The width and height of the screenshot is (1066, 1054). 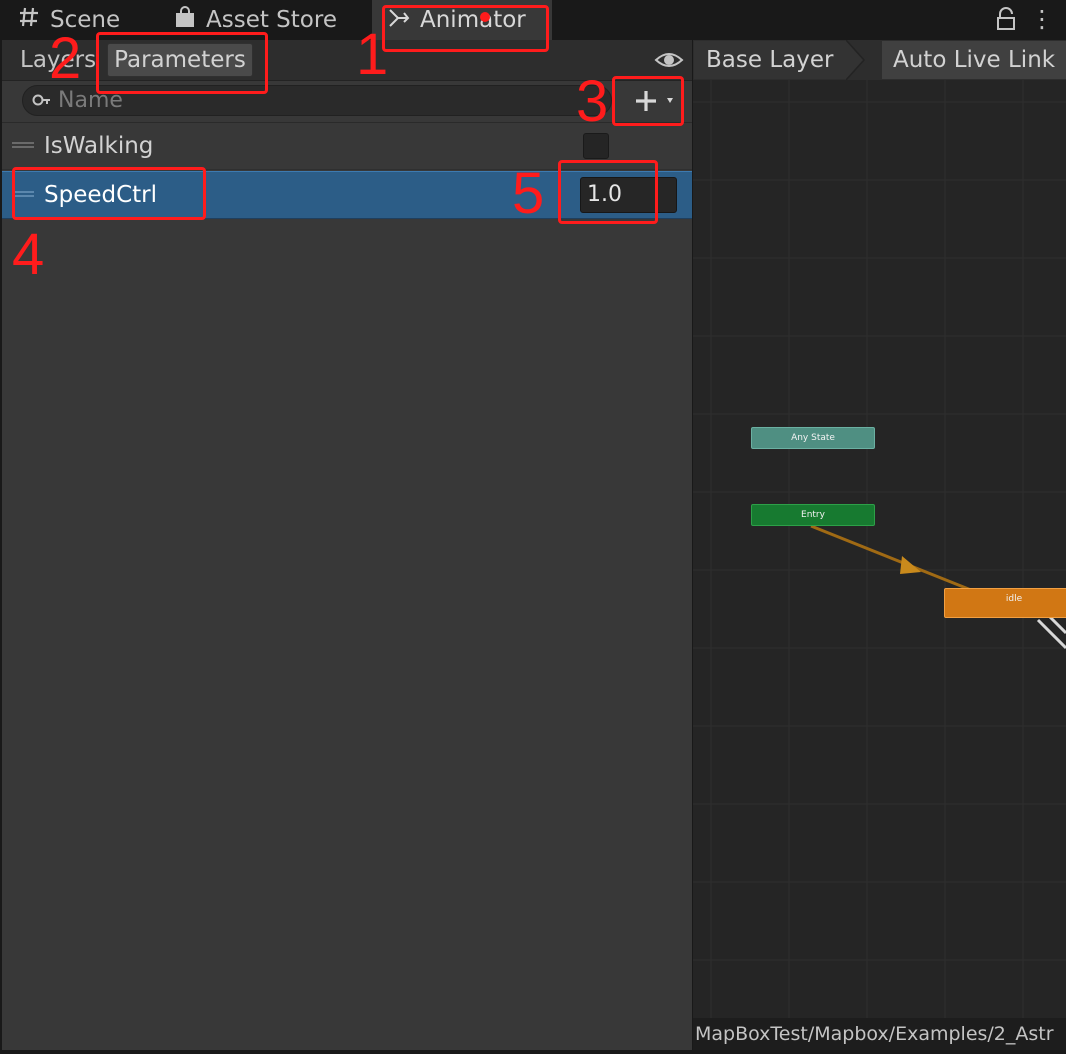 I want to click on shopping-bag-icon, so click(x=185, y=20).